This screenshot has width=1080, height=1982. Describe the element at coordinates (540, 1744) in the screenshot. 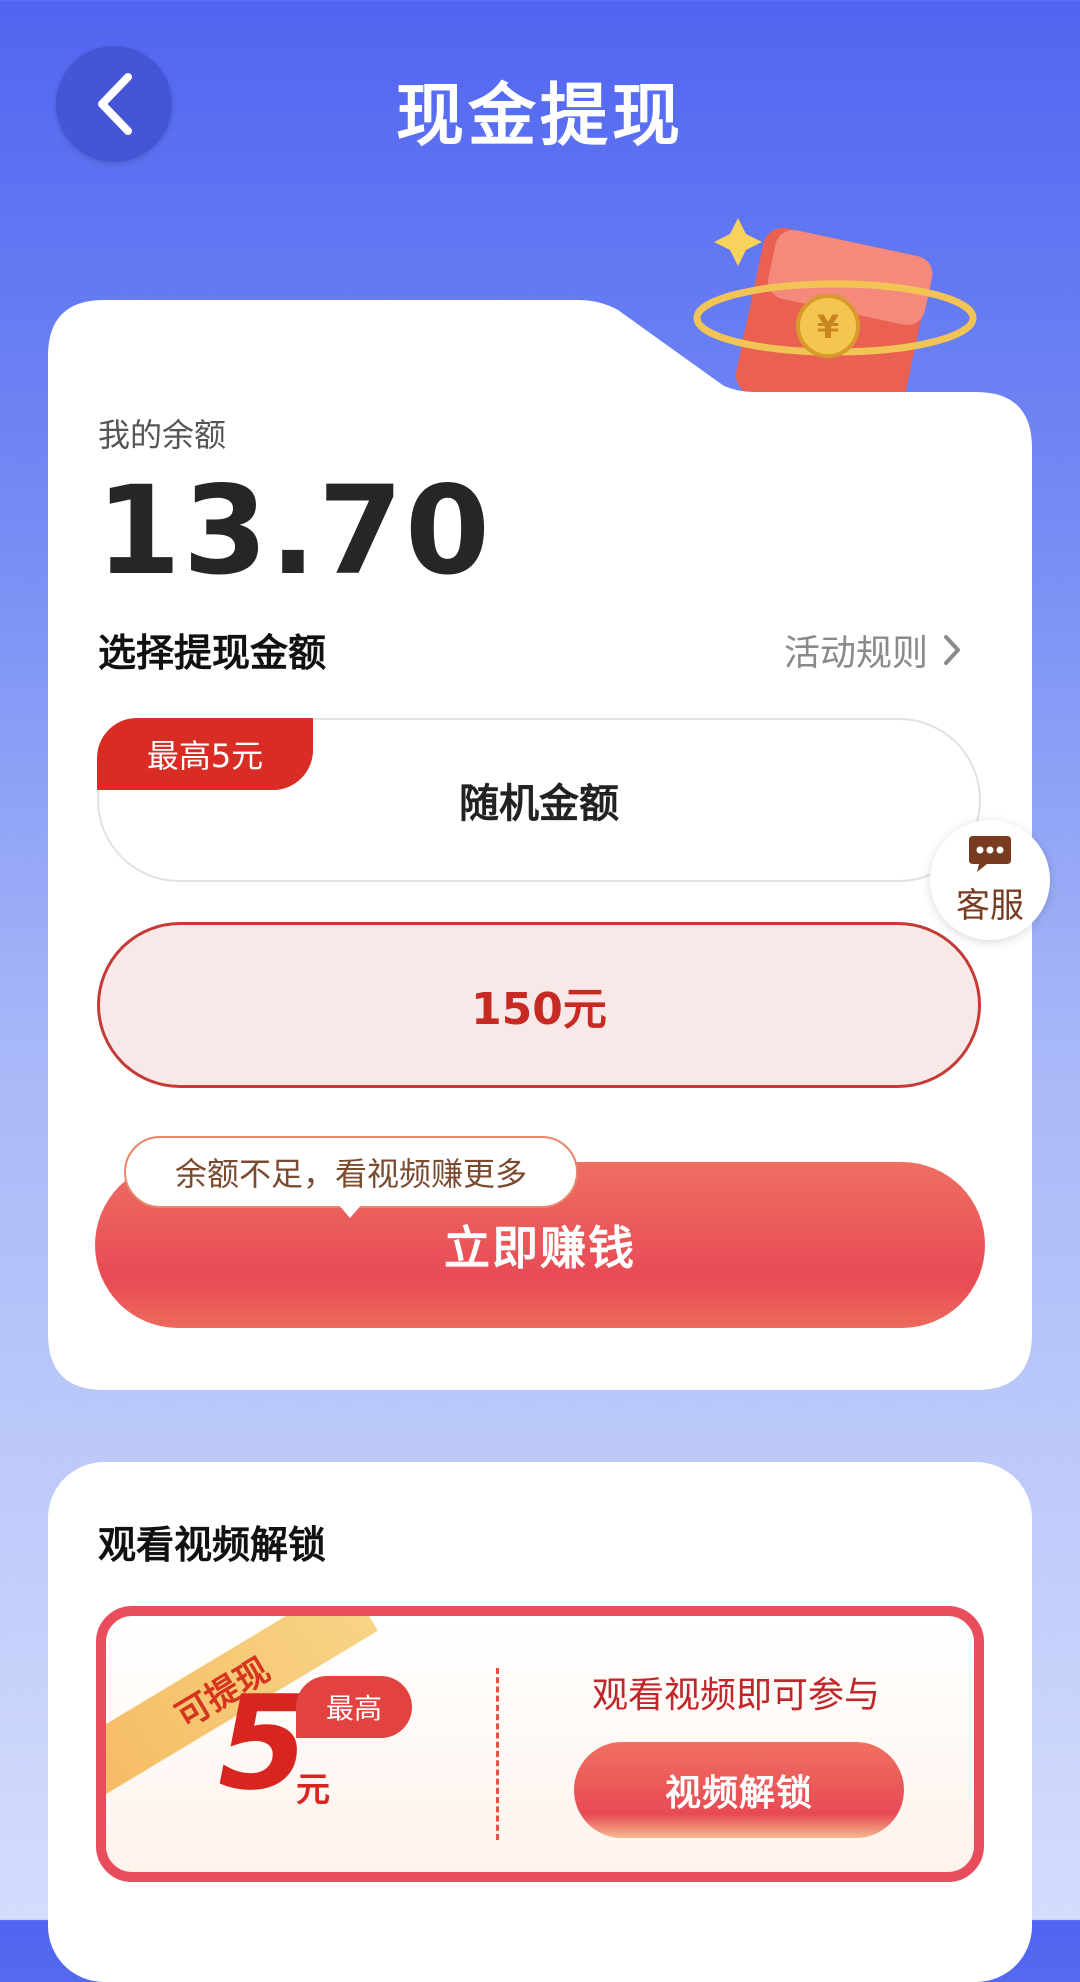

I see `unlock-coupon: 可提现 5 最高 元 观看视频即可参与 视频解锁` at that location.